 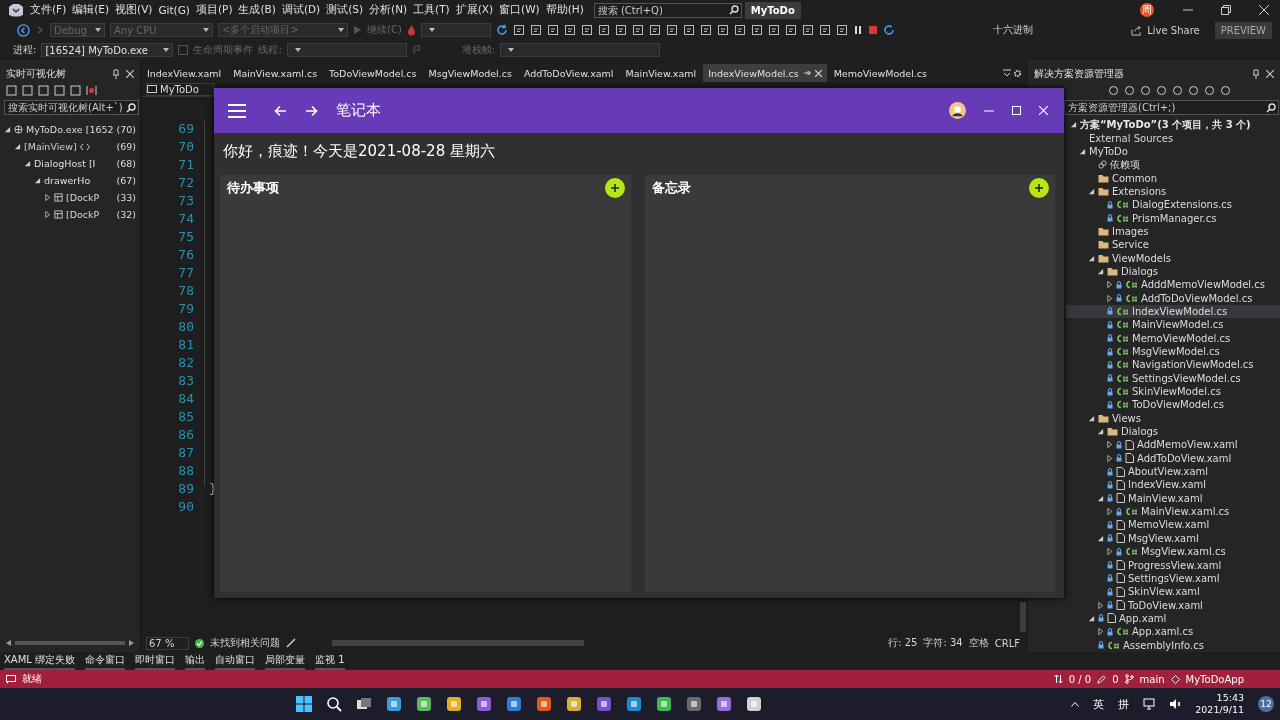 I want to click on tree-item: NavigationViewModel.cs, so click(x=1173, y=365).